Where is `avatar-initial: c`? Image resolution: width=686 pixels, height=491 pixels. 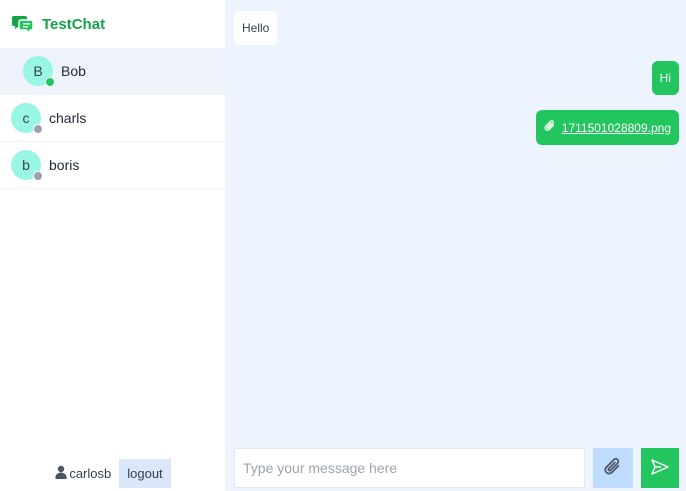
avatar-initial: c is located at coordinates (26, 118).